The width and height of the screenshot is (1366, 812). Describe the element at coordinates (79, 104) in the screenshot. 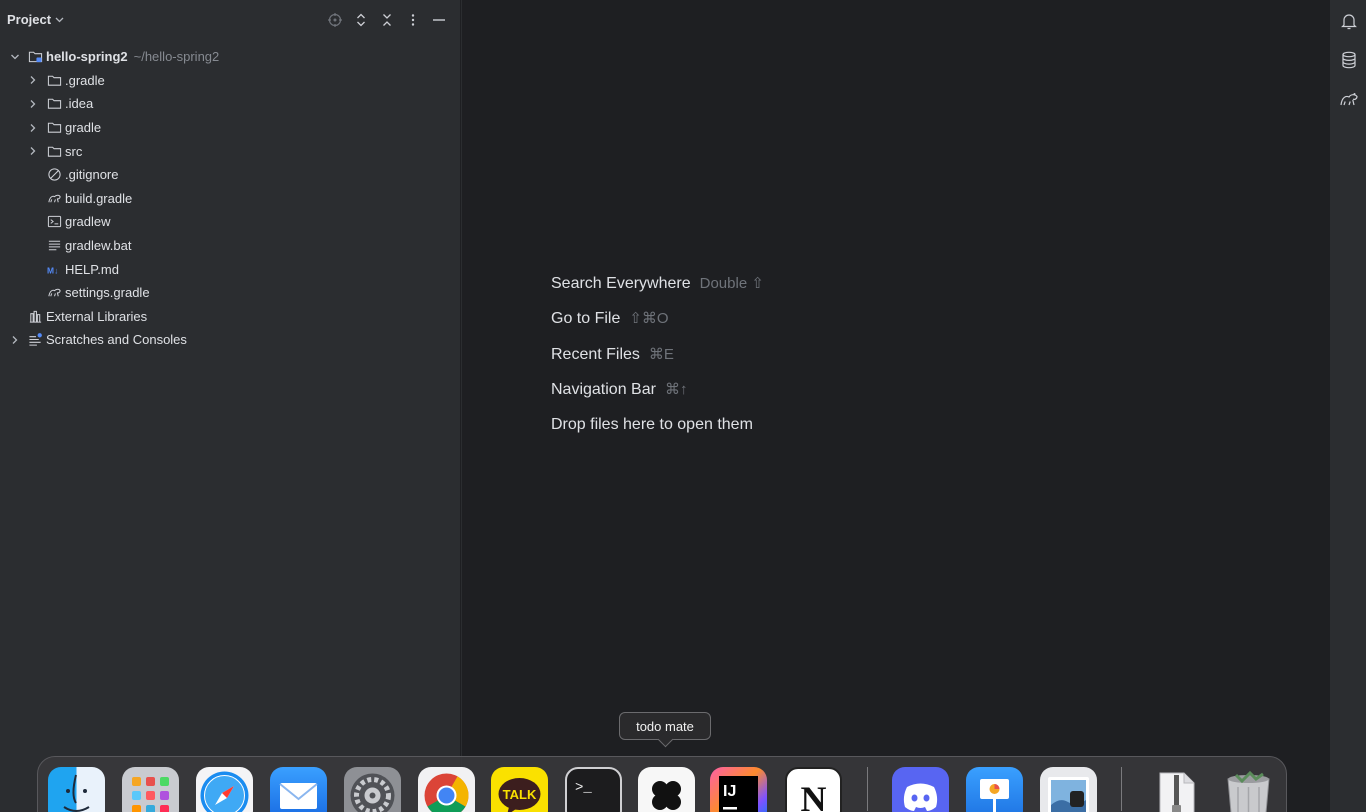

I see `tree-item-label: .idea` at that location.